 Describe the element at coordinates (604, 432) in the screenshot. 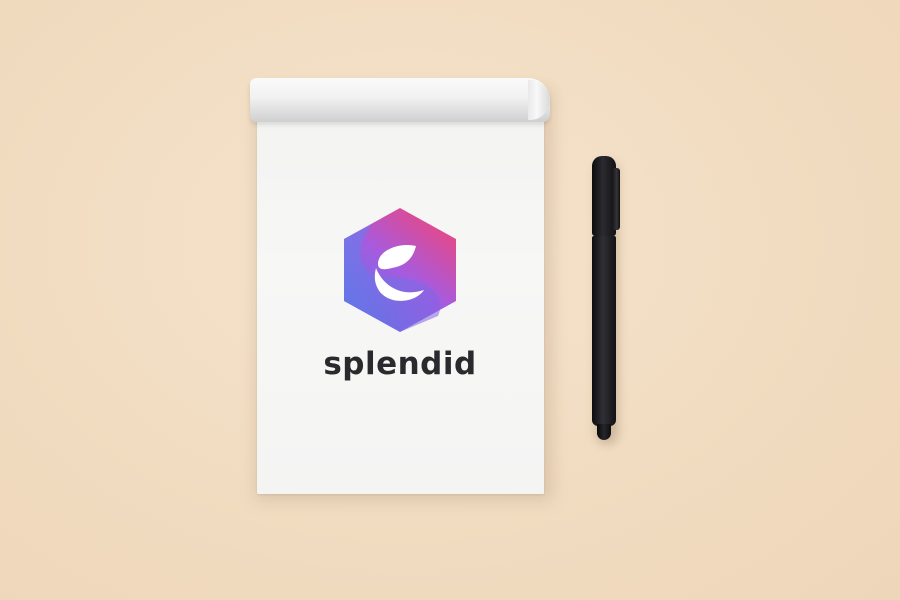

I see `pen-tip` at that location.